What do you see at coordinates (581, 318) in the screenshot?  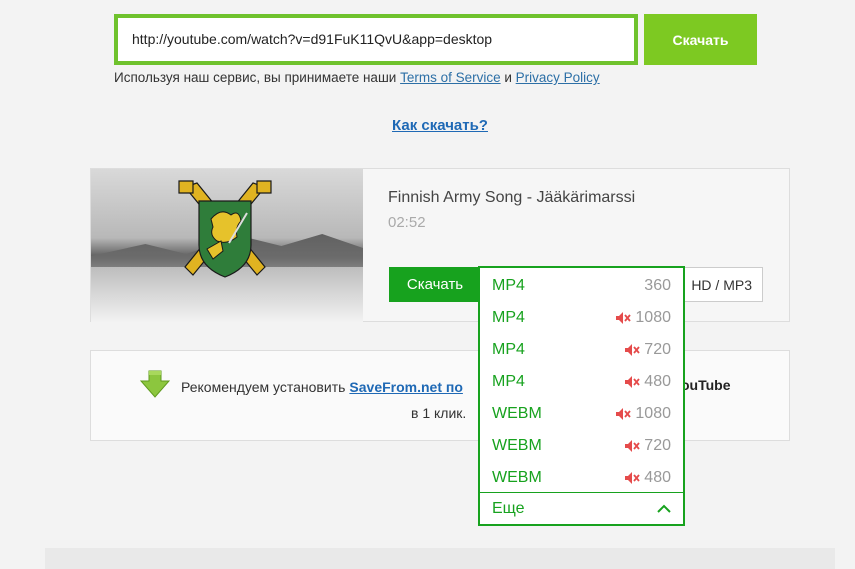 I see `format-option: MP4 1080` at bounding box center [581, 318].